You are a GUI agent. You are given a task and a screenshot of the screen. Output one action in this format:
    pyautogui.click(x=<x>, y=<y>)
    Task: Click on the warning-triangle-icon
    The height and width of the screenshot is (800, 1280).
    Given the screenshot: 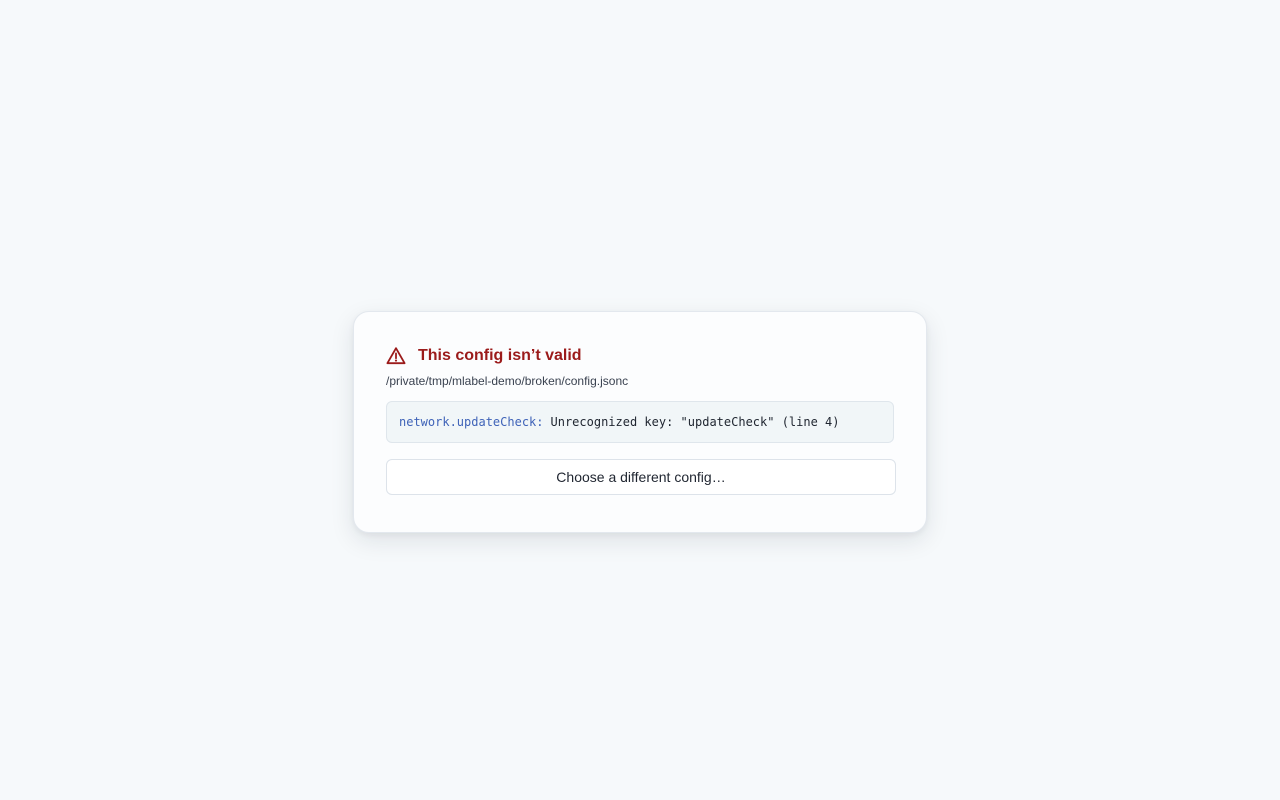 What is the action you would take?
    pyautogui.click(x=396, y=356)
    